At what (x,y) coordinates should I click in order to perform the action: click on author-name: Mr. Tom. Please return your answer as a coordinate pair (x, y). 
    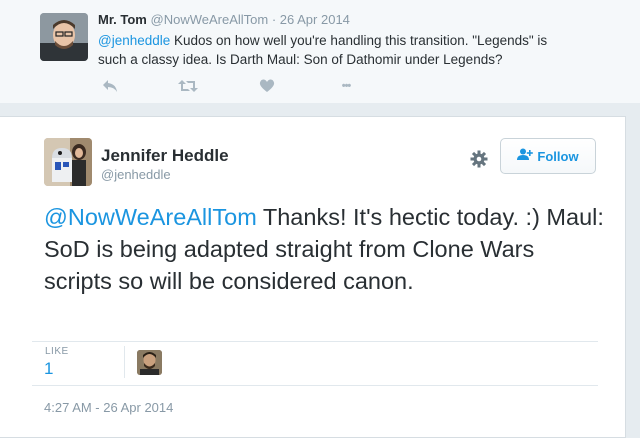
    Looking at the image, I should click on (122, 19).